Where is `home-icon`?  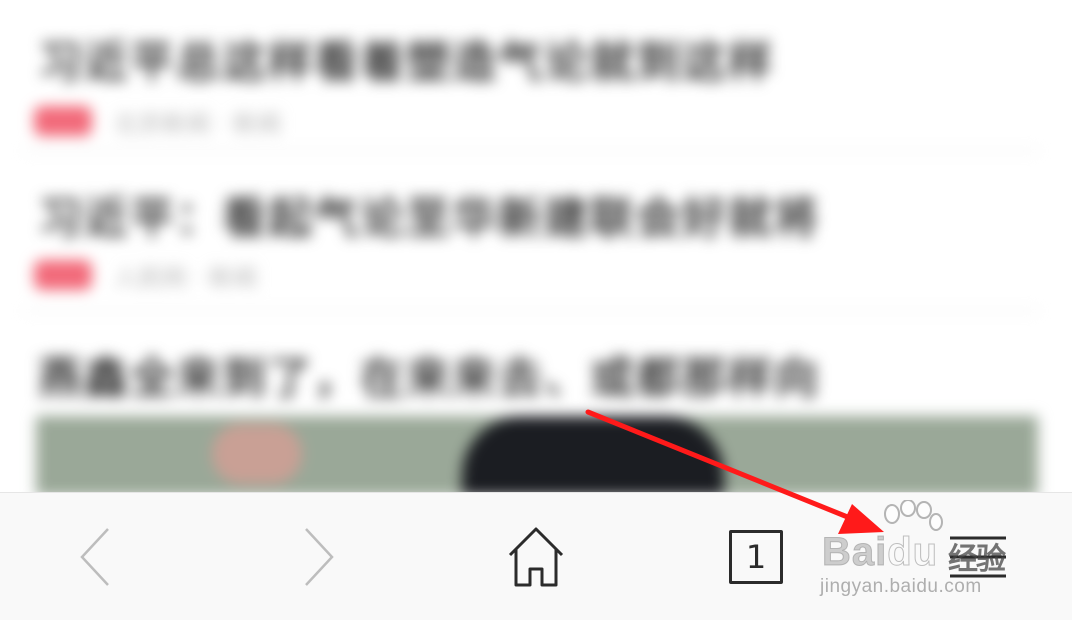 home-icon is located at coordinates (536, 557).